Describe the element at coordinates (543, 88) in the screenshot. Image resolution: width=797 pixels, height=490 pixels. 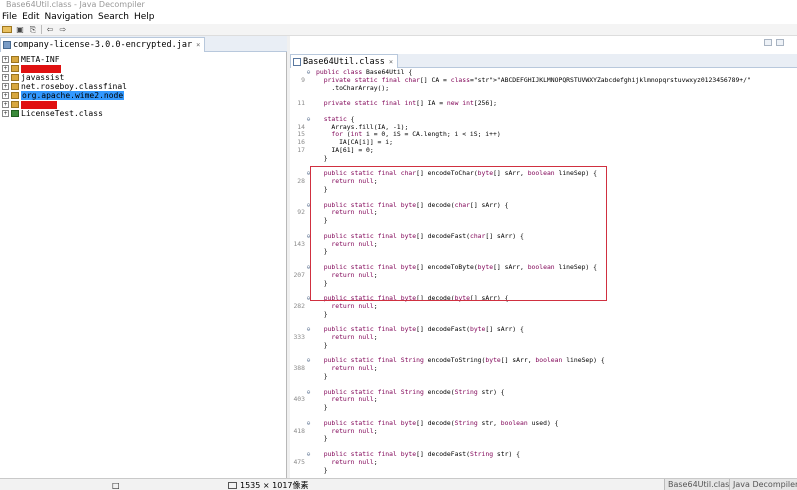
I see `code-line: .toCharArray();` at that location.